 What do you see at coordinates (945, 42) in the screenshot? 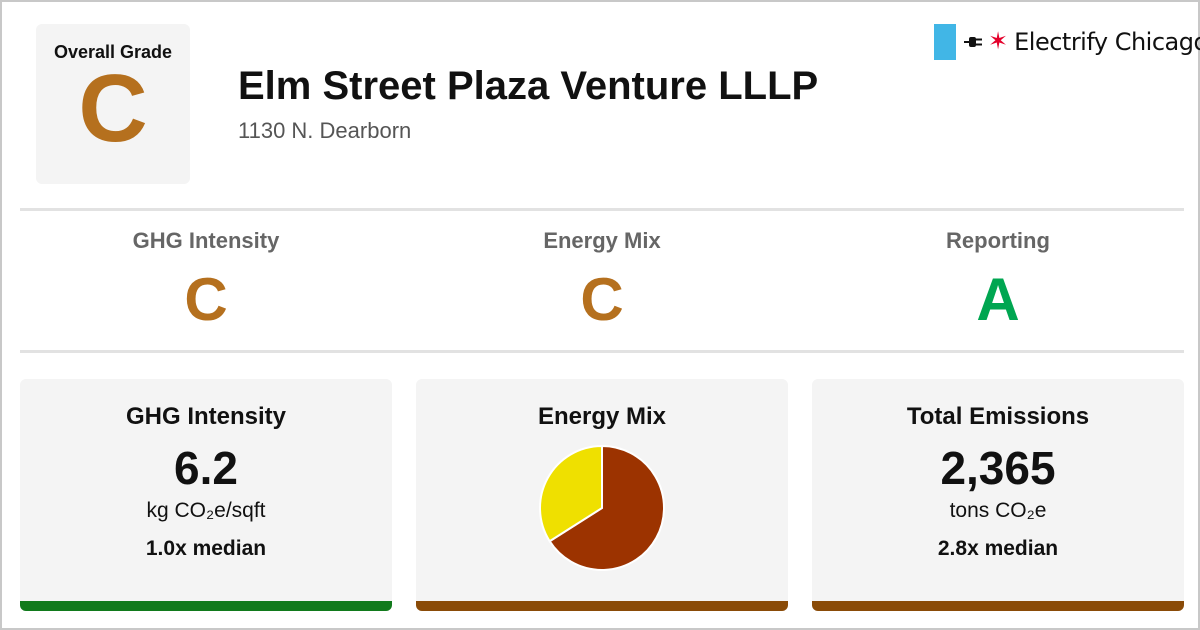
I see `flag-stripe-icon` at bounding box center [945, 42].